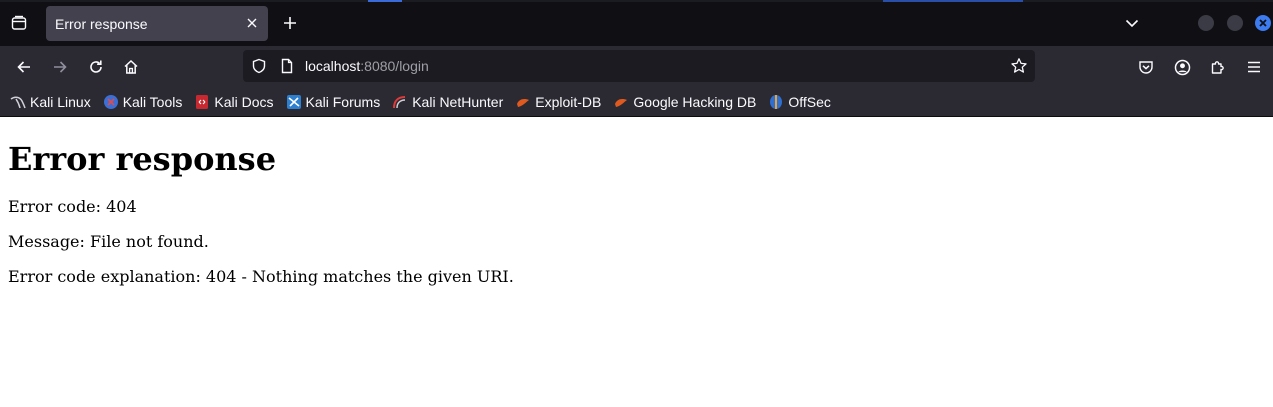 The width and height of the screenshot is (1273, 407). I want to click on bookmark-label: Kali Forums, so click(343, 102).